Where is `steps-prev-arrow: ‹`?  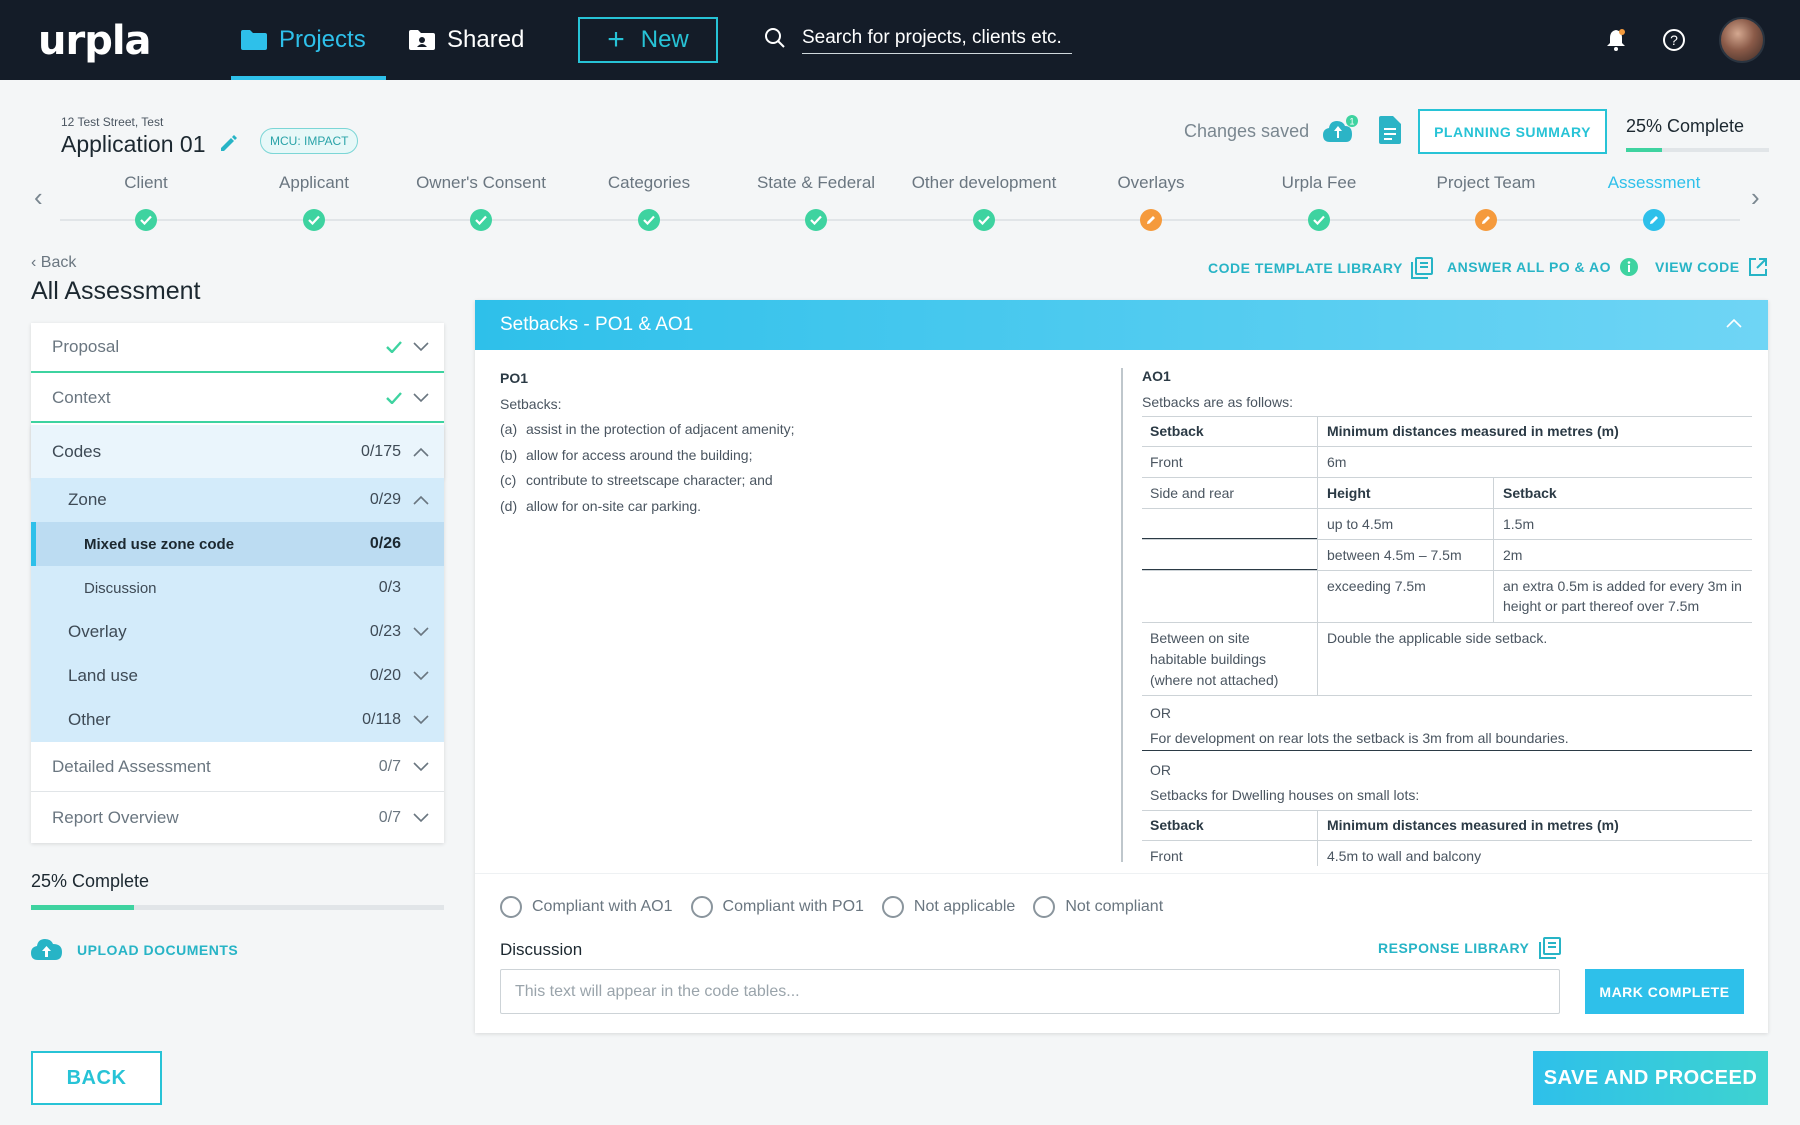
steps-prev-arrow: ‹ is located at coordinates (38, 197).